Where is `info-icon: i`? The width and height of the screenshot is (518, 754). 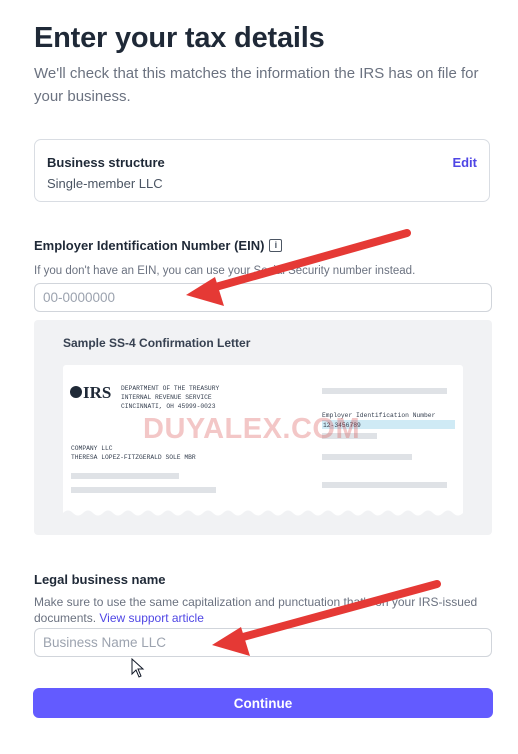 info-icon: i is located at coordinates (276, 245).